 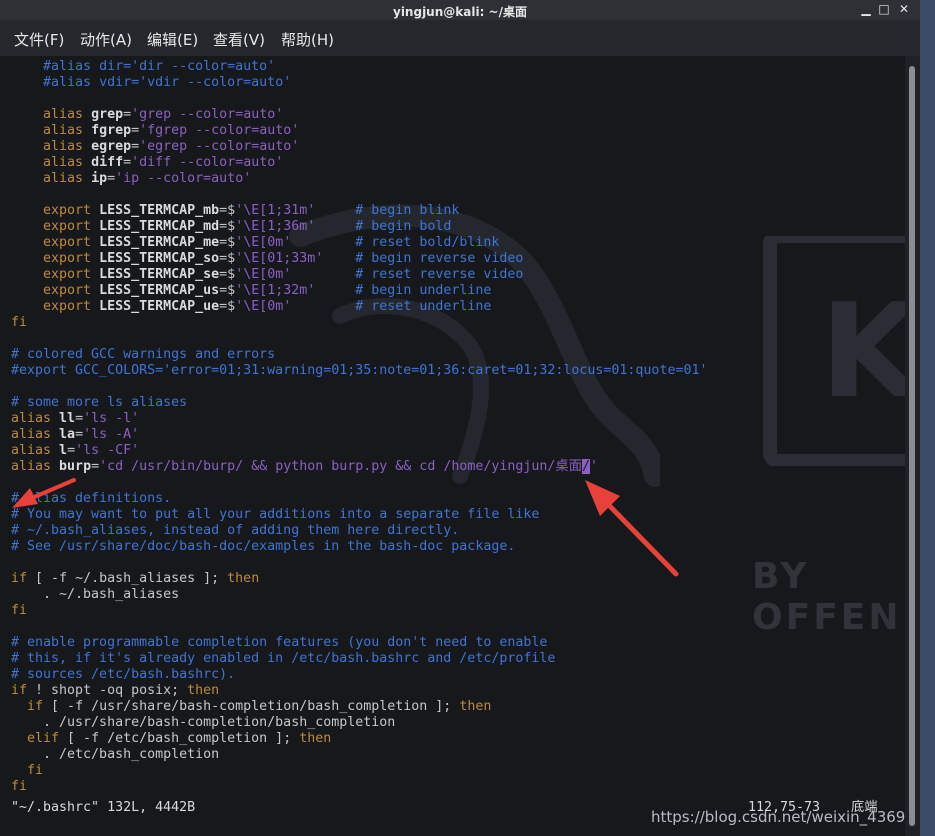 I want to click on window-title: yingjun@kali: ~/桌面, so click(x=460, y=12).